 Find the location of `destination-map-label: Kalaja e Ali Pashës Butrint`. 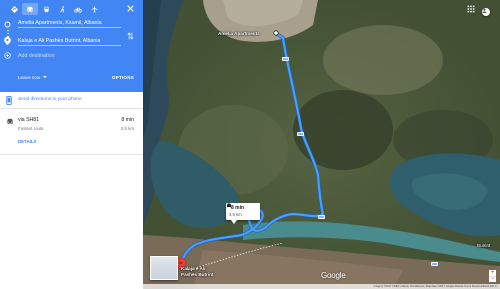

destination-map-label: Kalaja e Ali Pashës Butrint is located at coordinates (197, 271).